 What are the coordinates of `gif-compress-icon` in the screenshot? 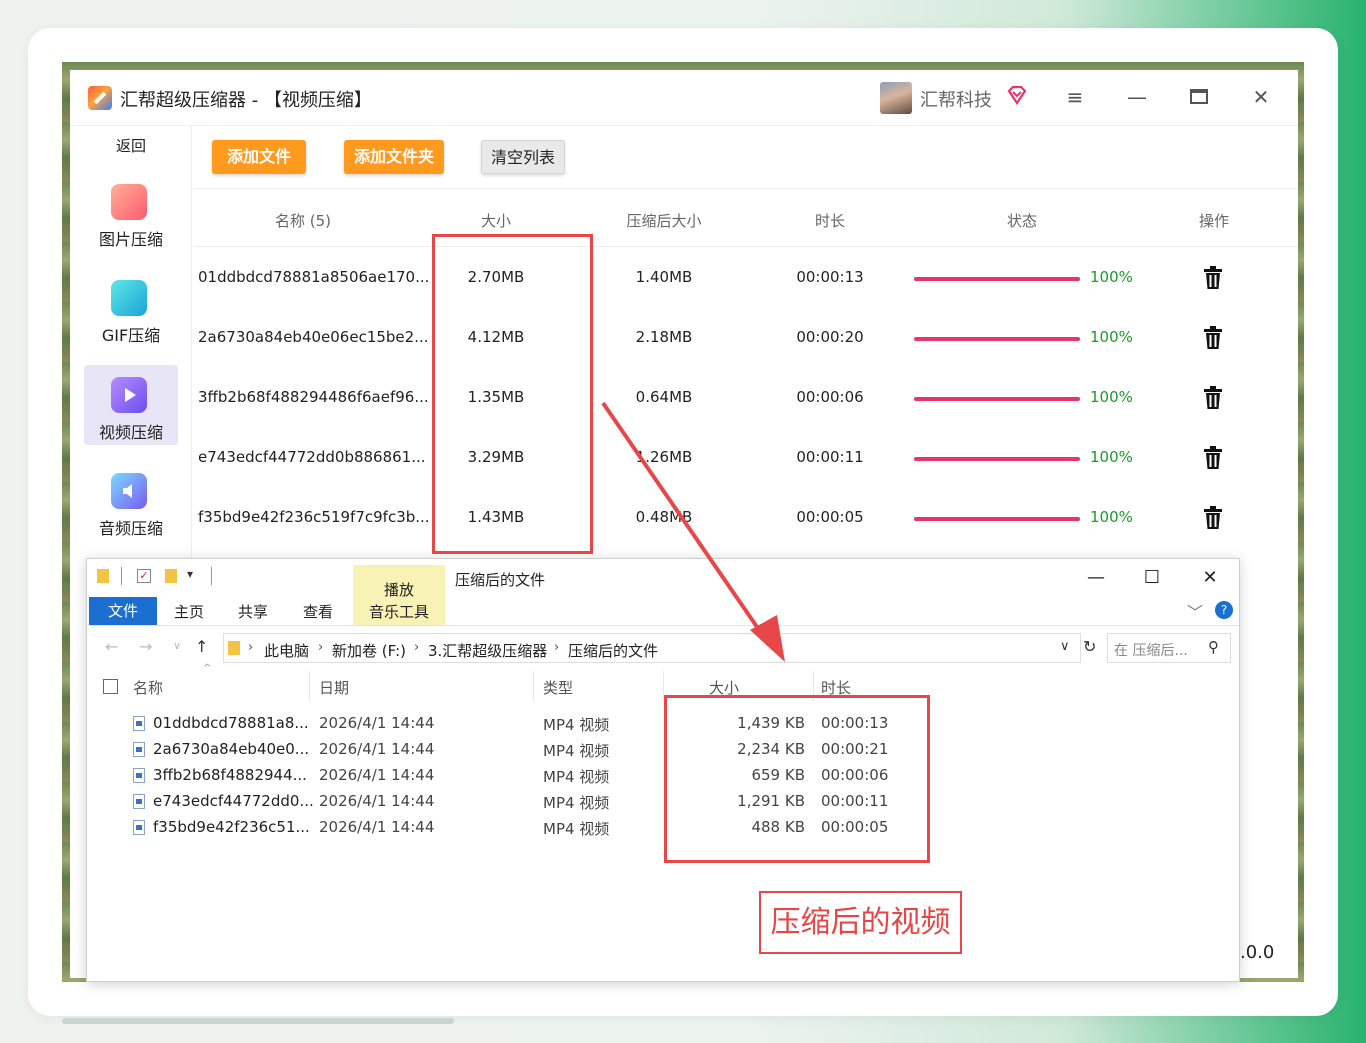 It's located at (129, 298).